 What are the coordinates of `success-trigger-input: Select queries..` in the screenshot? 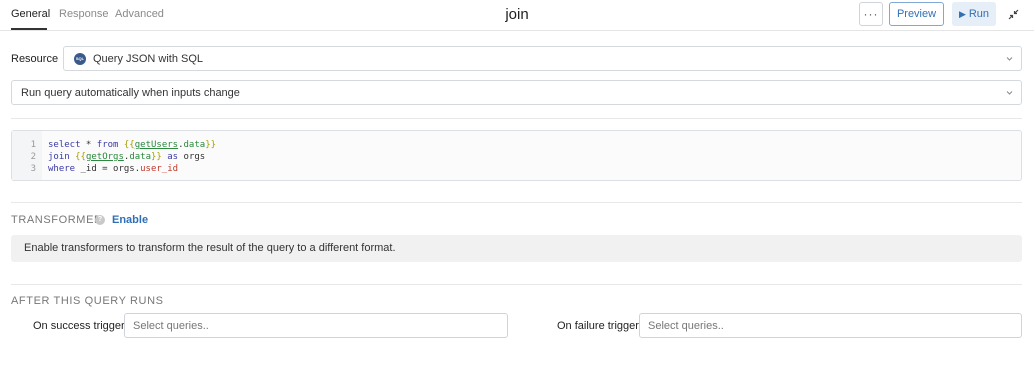 It's located at (316, 325).